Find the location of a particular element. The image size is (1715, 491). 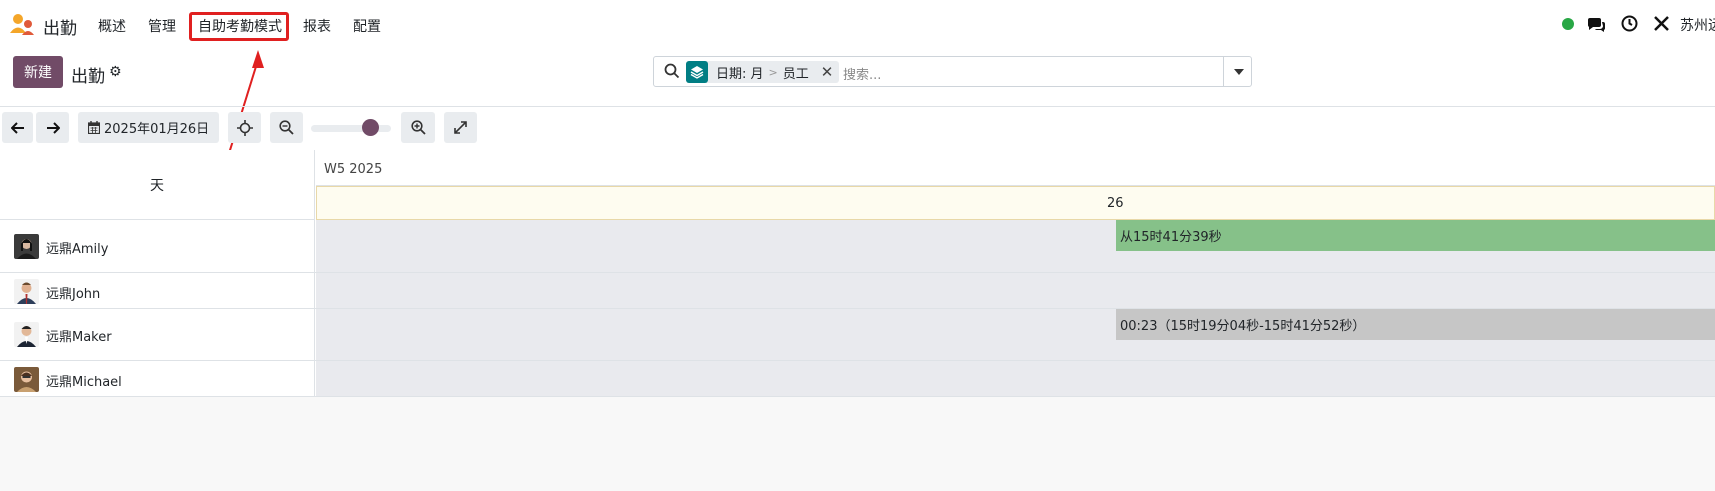

arrow-left-icon is located at coordinates (17, 127).